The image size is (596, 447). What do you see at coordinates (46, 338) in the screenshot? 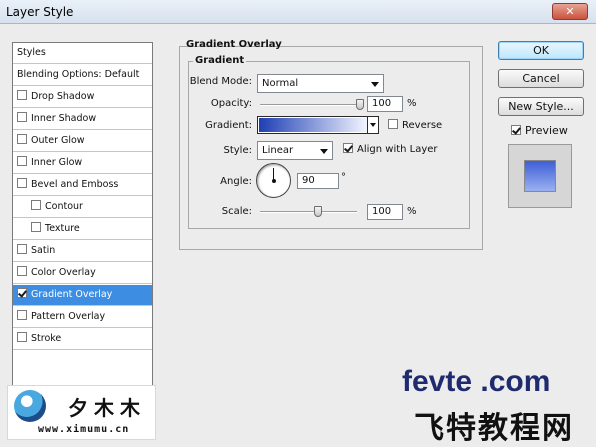
I see `style-item-label: Stroke` at bounding box center [46, 338].